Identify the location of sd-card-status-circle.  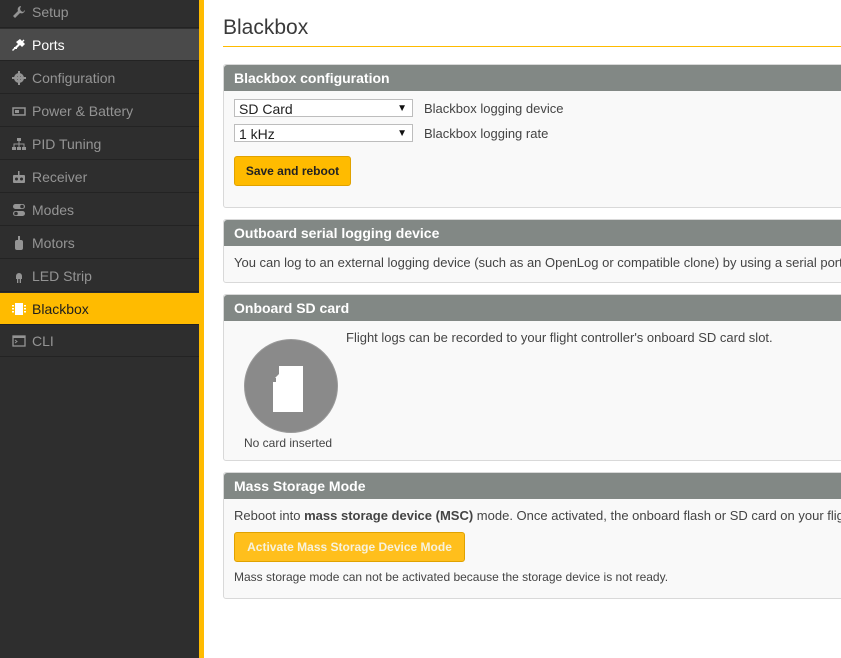
(291, 386).